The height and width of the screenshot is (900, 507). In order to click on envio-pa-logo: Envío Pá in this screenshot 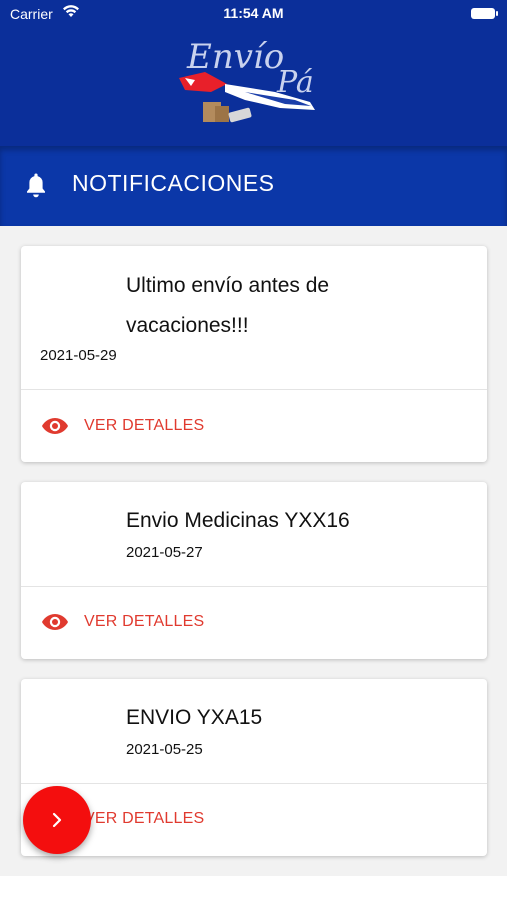, I will do `click(247, 80)`.